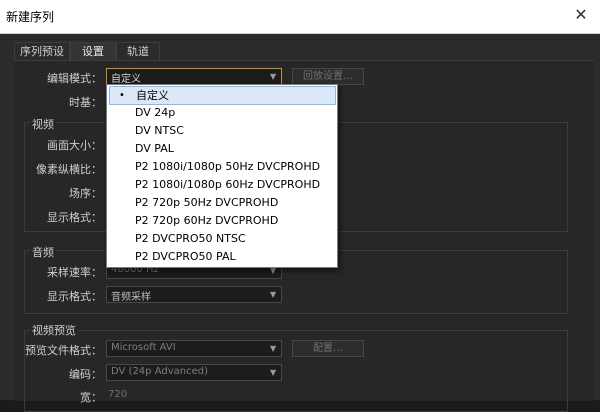 The height and width of the screenshot is (412, 600). Describe the element at coordinates (159, 371) in the screenshot. I see `codec-value: DV (24p Advanced)` at that location.